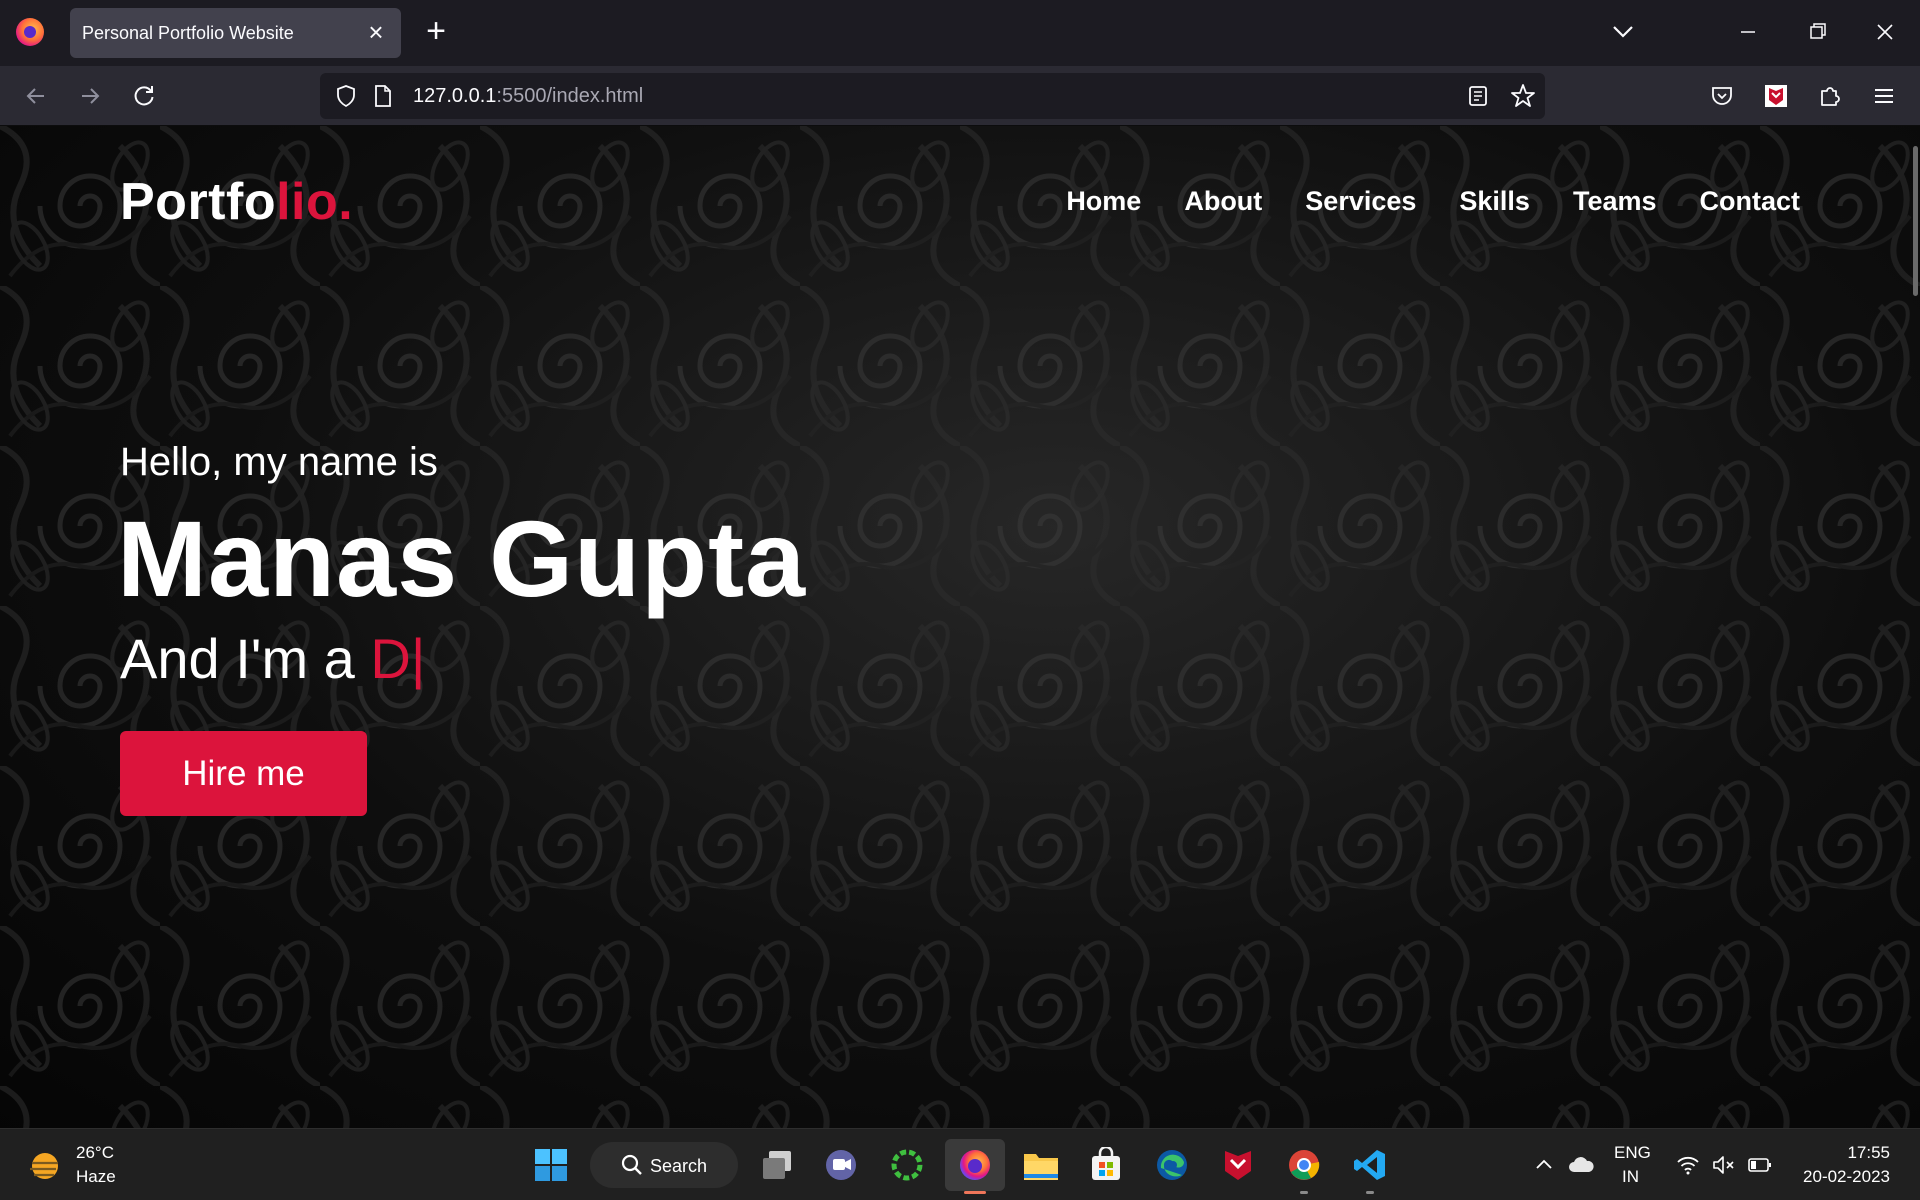 The image size is (1920, 1200). Describe the element at coordinates (1172, 1165) in the screenshot. I see `edge-icon` at that location.